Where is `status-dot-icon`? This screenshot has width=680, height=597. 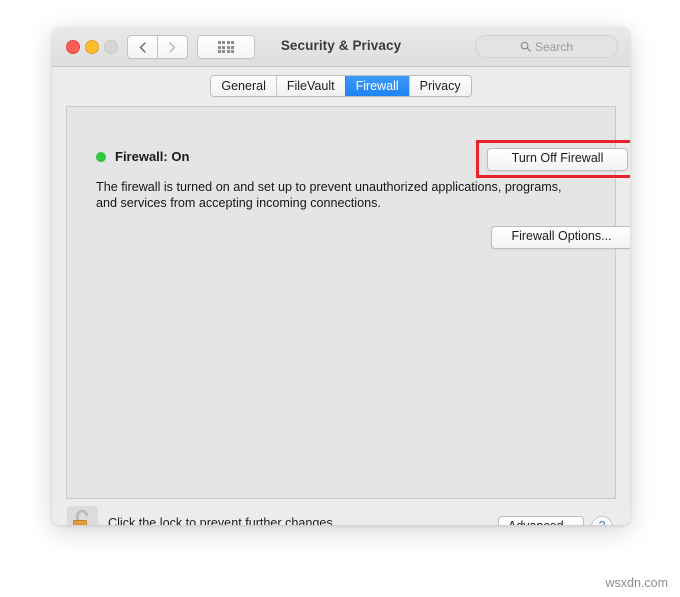
status-dot-icon is located at coordinates (101, 156).